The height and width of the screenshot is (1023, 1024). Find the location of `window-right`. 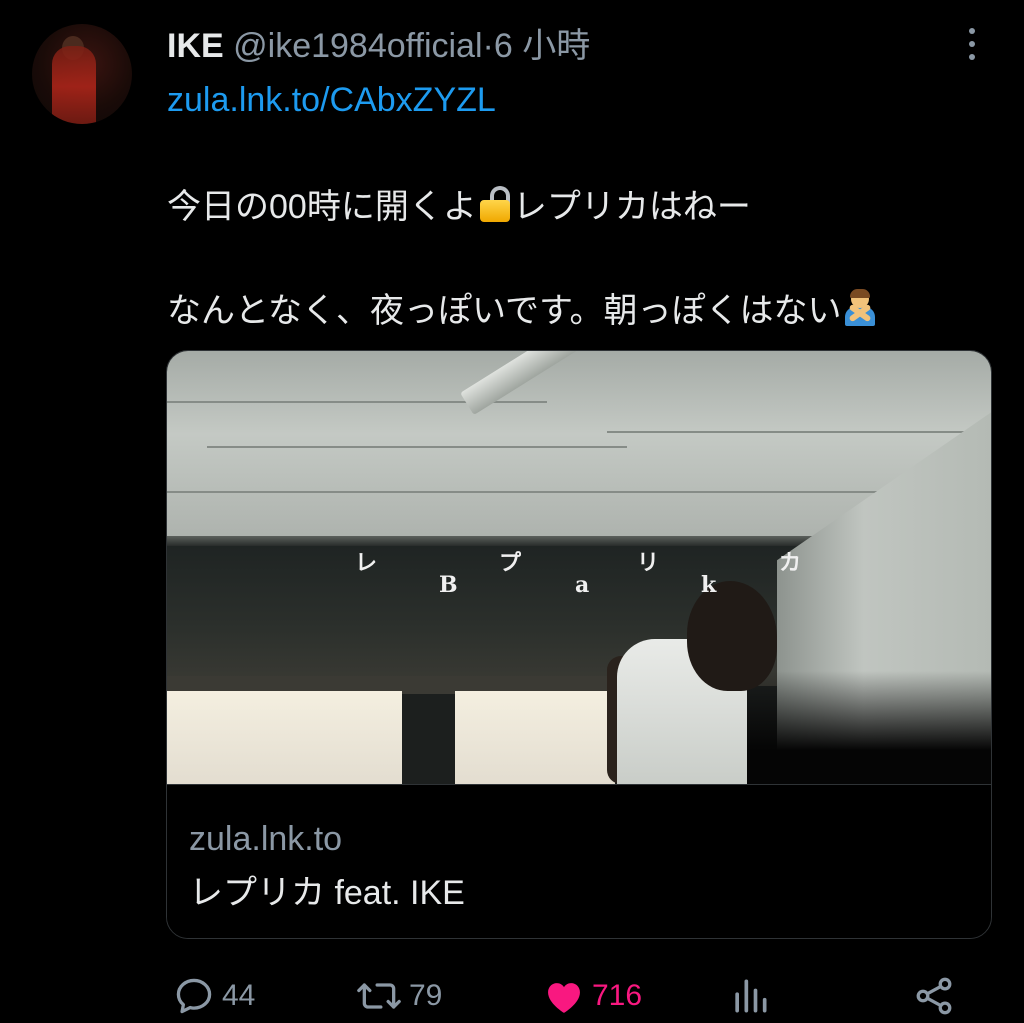

window-right is located at coordinates (535, 737).